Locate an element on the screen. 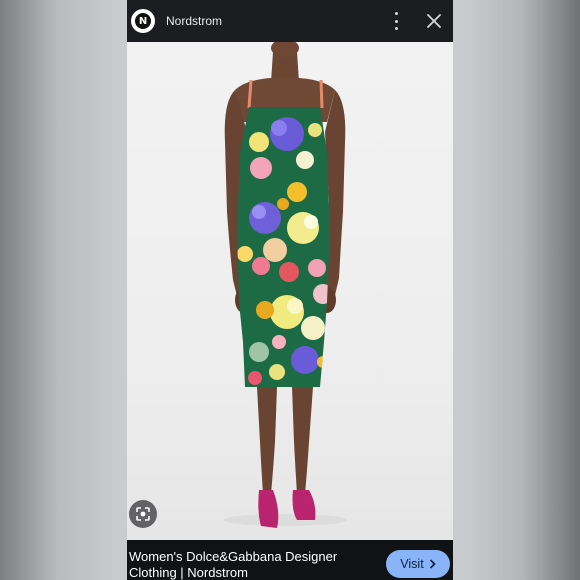 This screenshot has width=580, height=580. visit-button: Visit is located at coordinates (418, 564).